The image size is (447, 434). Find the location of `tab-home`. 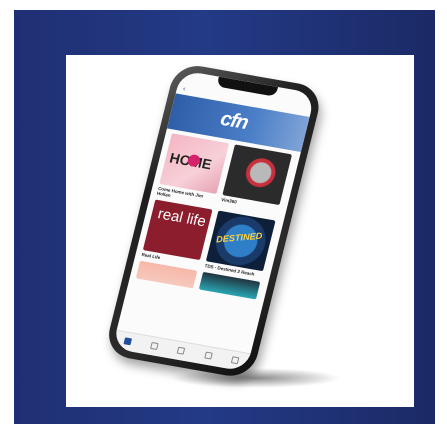

tab-home is located at coordinates (128, 341).